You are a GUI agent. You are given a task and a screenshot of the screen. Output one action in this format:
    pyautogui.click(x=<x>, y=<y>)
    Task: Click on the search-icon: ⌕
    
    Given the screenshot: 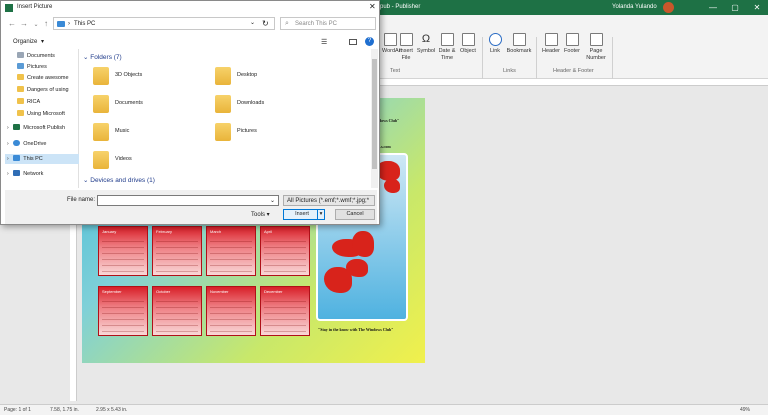 What is the action you would take?
    pyautogui.click(x=287, y=23)
    